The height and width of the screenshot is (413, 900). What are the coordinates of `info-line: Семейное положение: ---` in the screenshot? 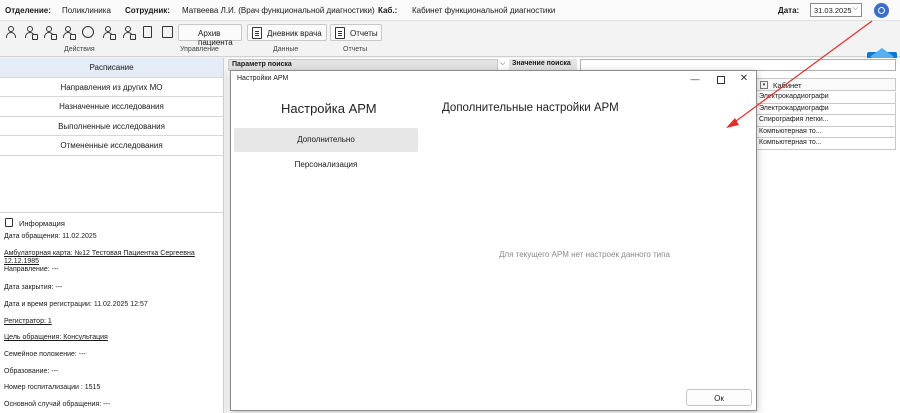 It's located at (45, 354).